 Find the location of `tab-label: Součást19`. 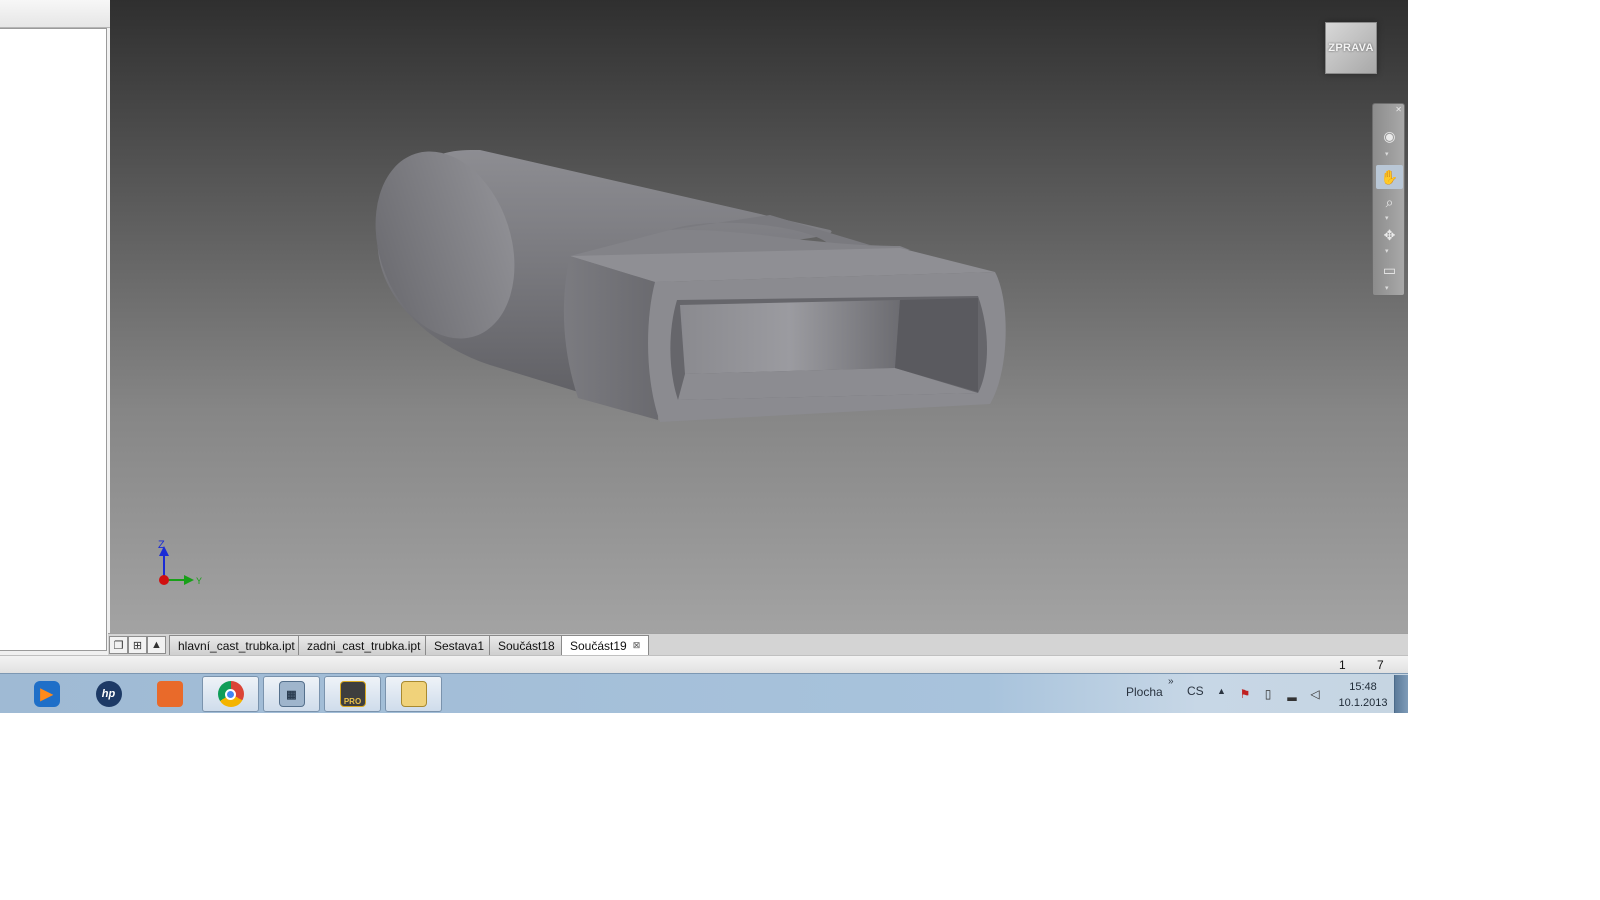

tab-label: Součást19 is located at coordinates (598, 645).